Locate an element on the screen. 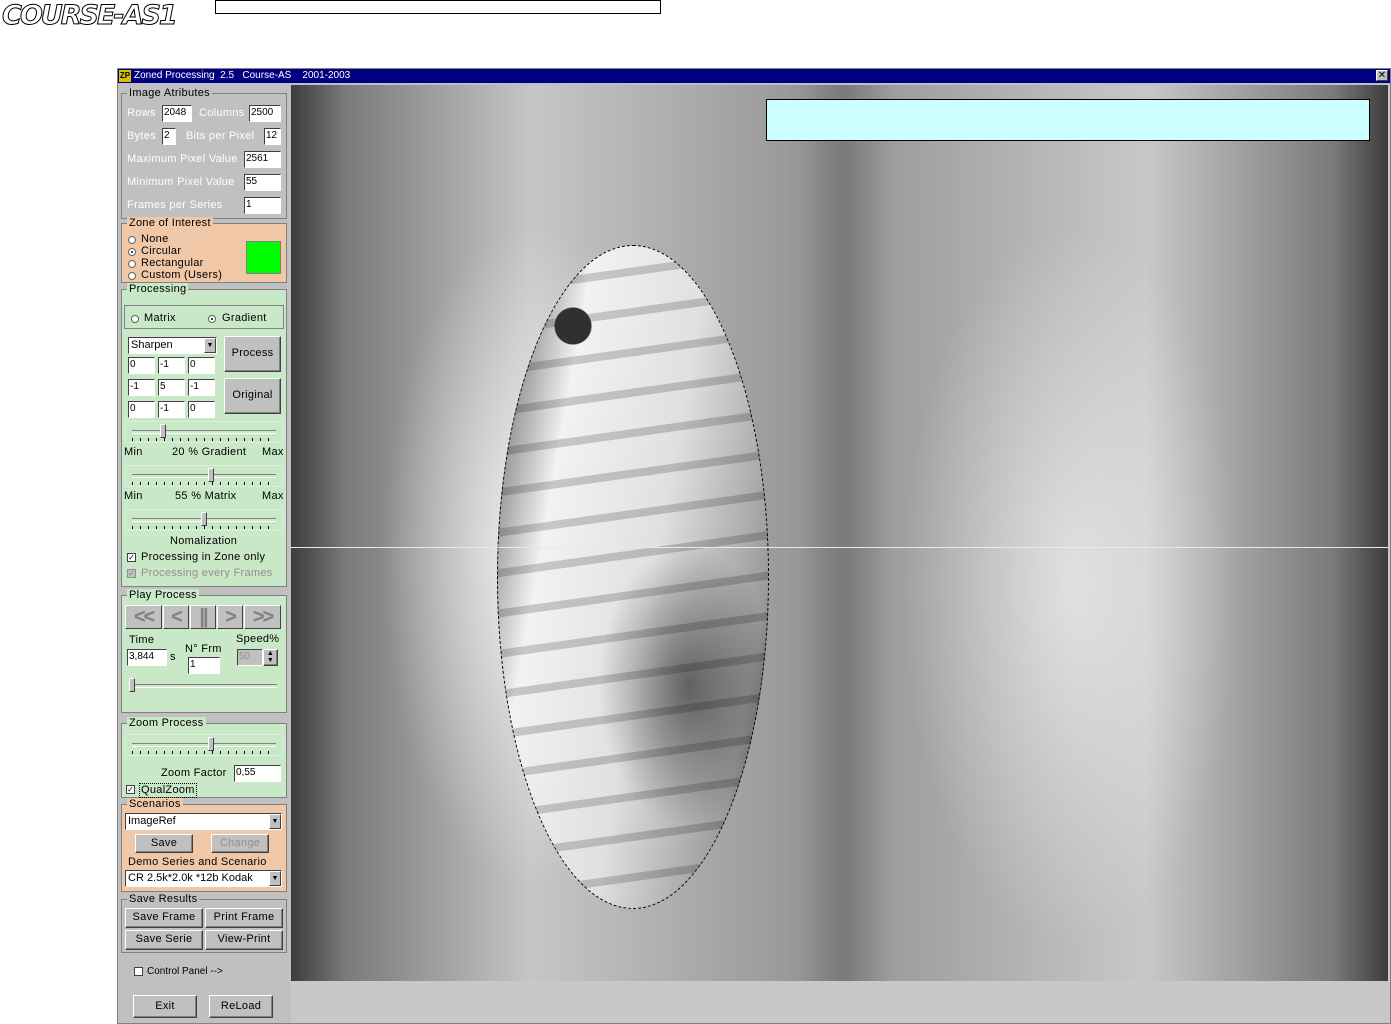  zone-circular-radio is located at coordinates (132, 252).